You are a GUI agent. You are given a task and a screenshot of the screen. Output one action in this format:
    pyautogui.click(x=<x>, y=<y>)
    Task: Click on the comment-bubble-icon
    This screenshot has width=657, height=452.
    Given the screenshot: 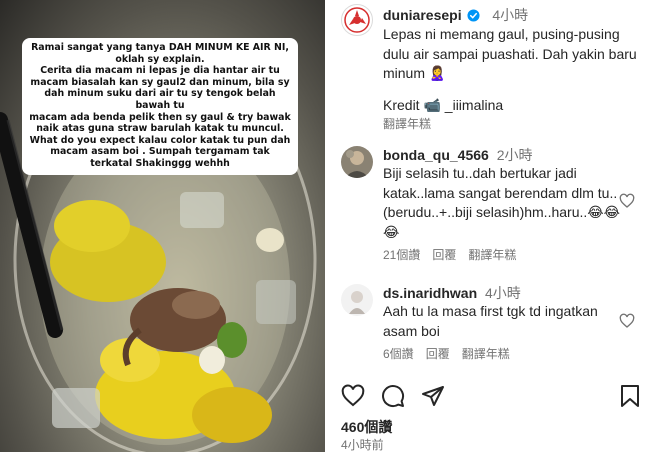 What is the action you would take?
    pyautogui.click(x=393, y=396)
    